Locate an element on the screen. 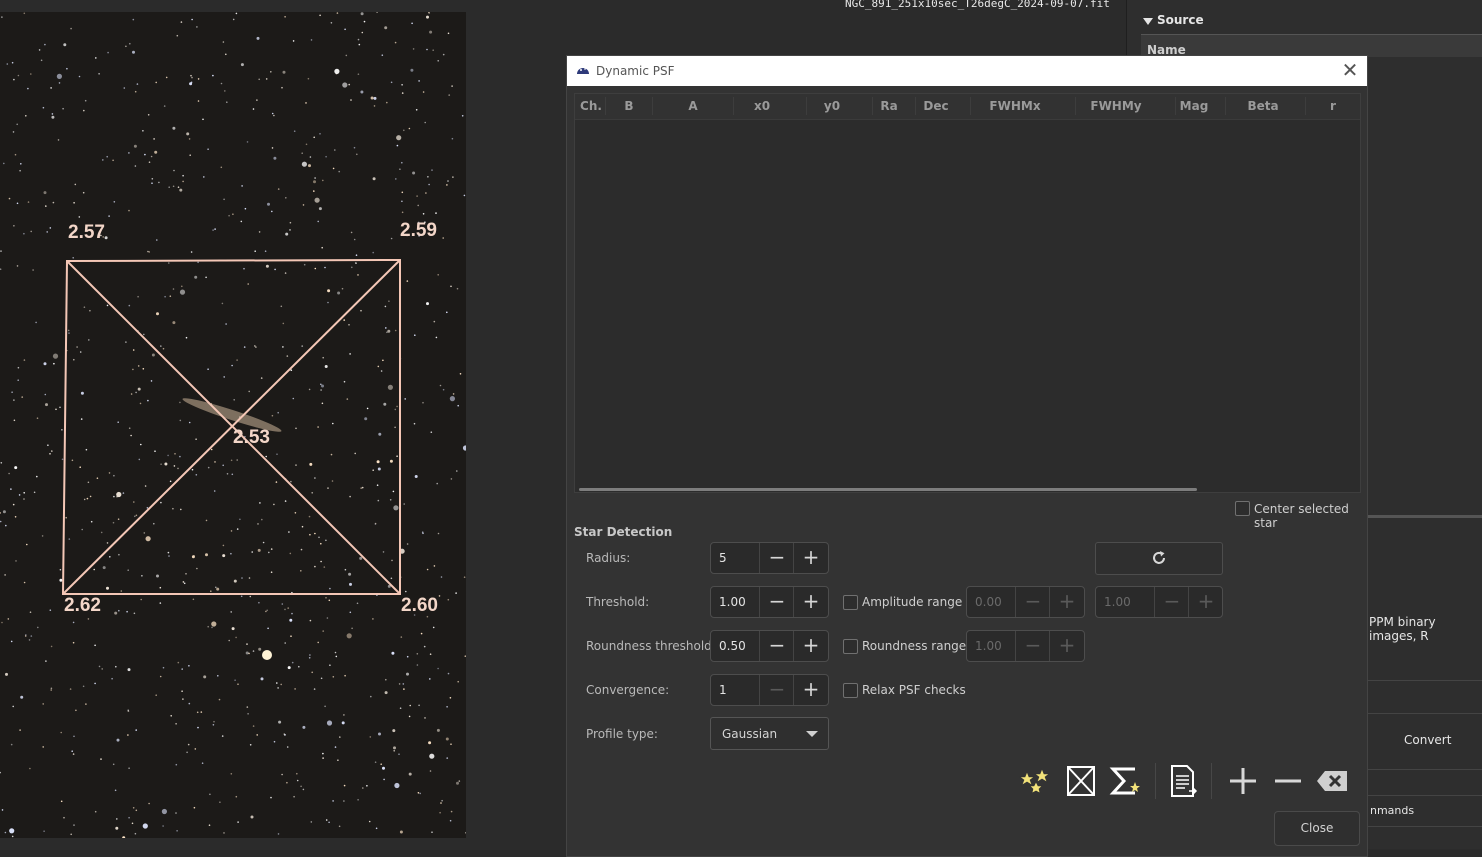  convergence-value: 1 is located at coordinates (723, 690).